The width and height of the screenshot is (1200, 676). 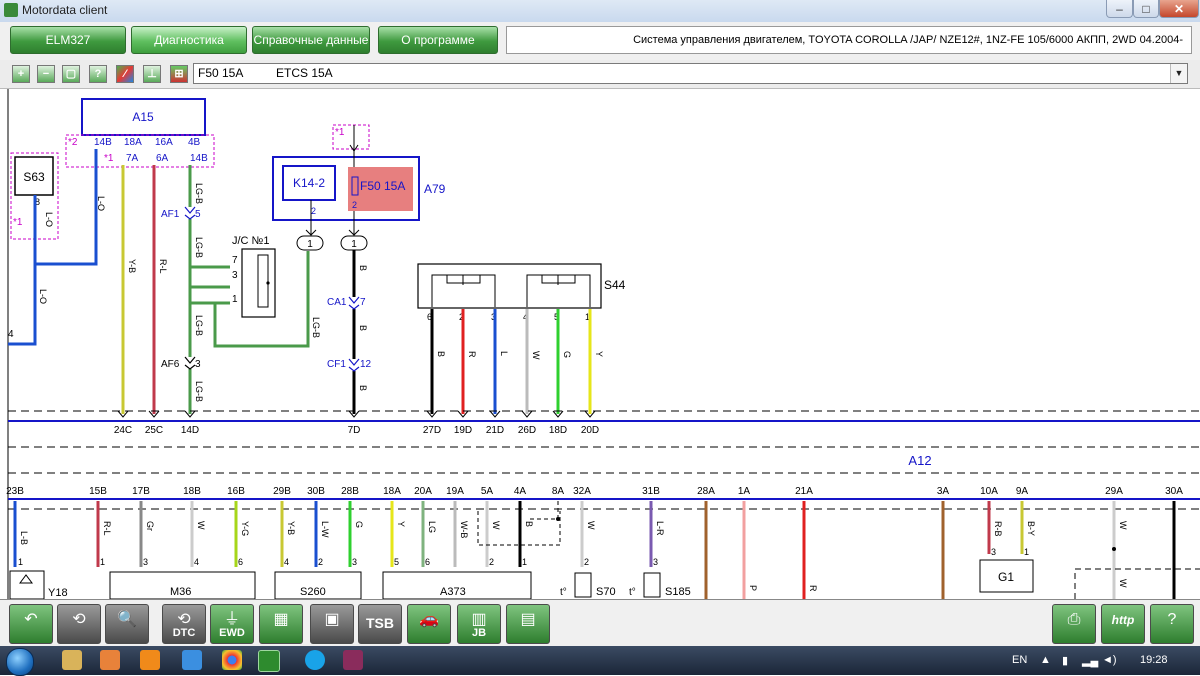 What do you see at coordinates (184, 624) in the screenshot?
I see `dtc-button: ⟲ DTC` at bounding box center [184, 624].